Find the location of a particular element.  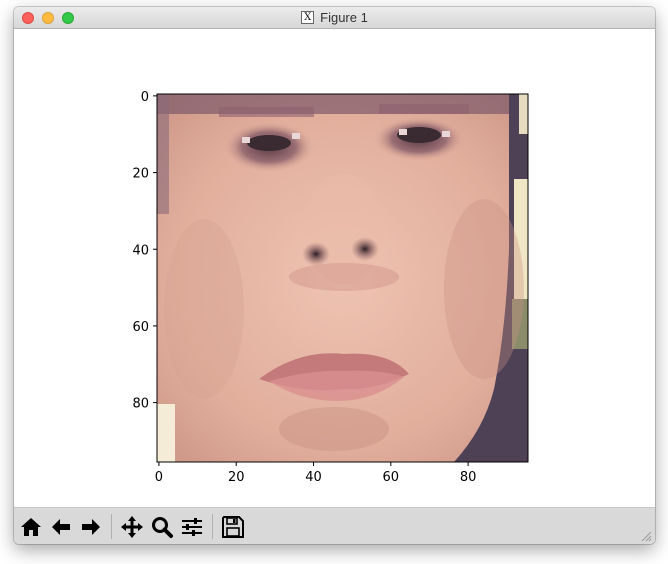

window-title-area: X Figure 1 is located at coordinates (334, 17).